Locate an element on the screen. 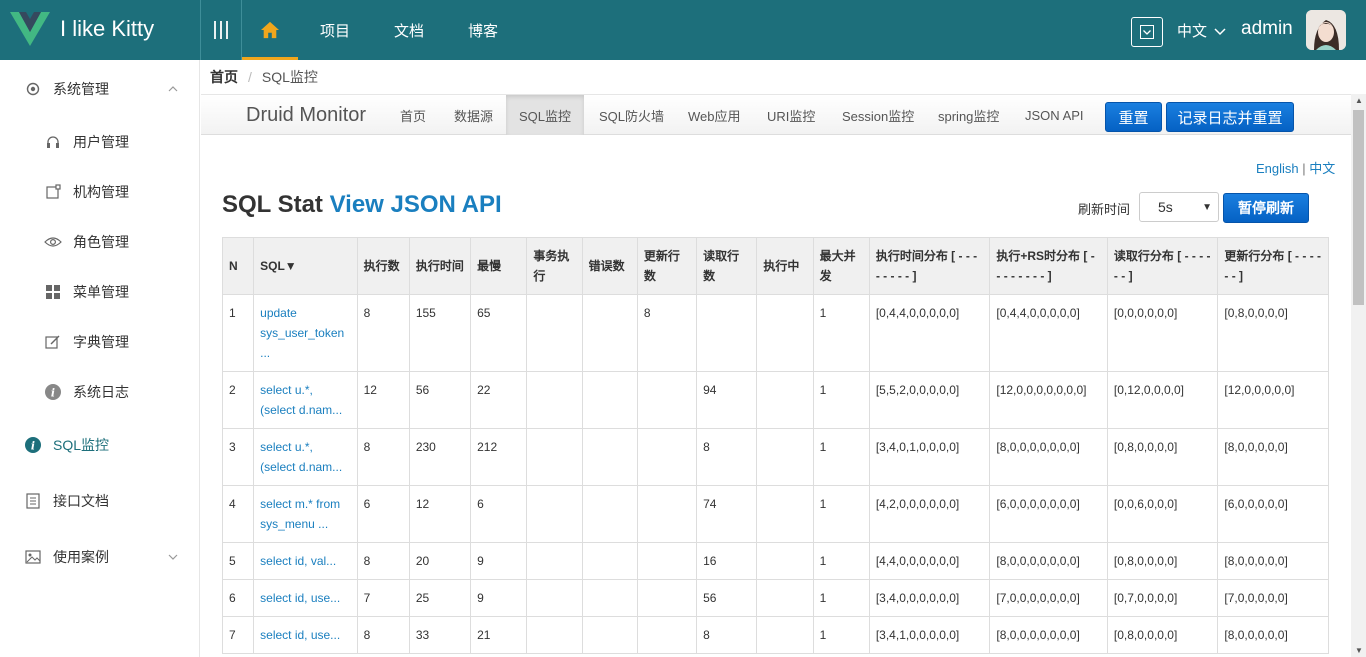 Image resolution: width=1366 pixels, height=657 pixels. log-and-reset-button: 记录日志并重置 is located at coordinates (1230, 117).